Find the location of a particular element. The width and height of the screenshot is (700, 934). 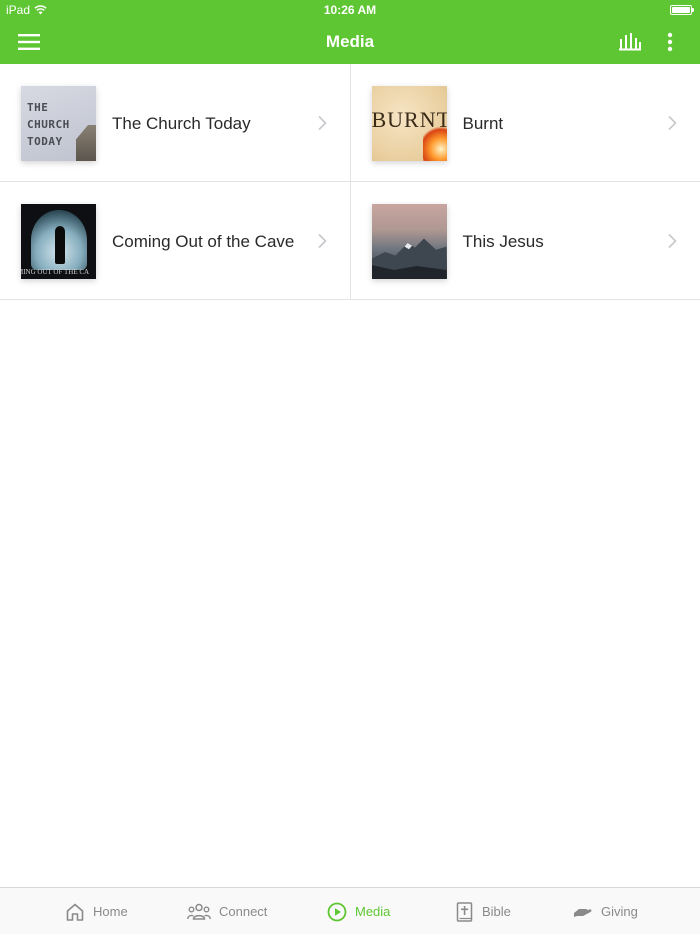

media-thumbnail: THE CHURCH TODAY is located at coordinates (58, 123).